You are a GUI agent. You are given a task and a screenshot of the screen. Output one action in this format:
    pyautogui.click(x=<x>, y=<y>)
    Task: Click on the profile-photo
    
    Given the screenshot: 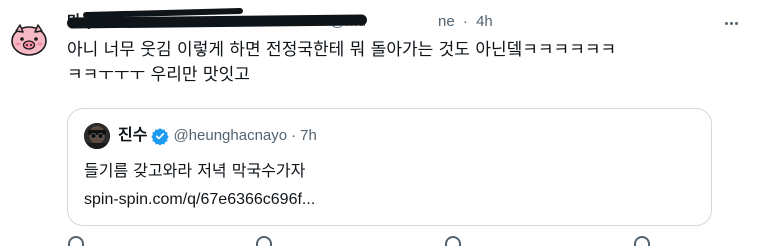 What is the action you would take?
    pyautogui.click(x=97, y=136)
    